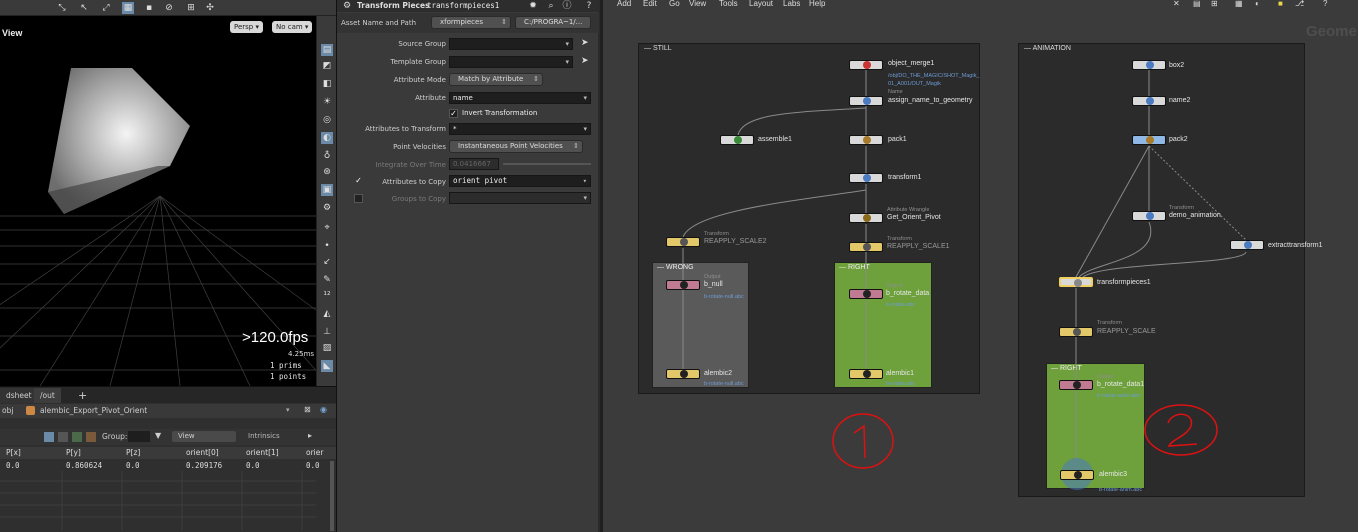 The height and width of the screenshot is (532, 1358). What do you see at coordinates (419, 80) in the screenshot?
I see `attribute-mode-label: Attribute Mode` at bounding box center [419, 80].